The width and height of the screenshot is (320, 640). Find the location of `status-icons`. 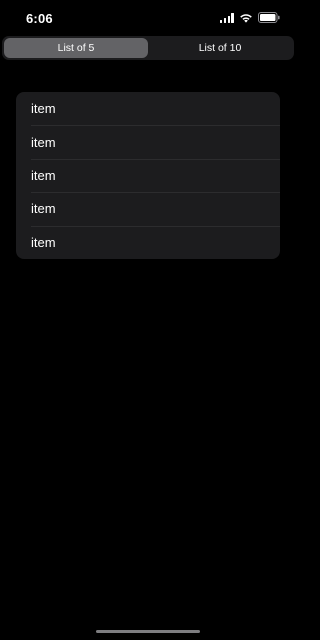

status-icons is located at coordinates (250, 17).